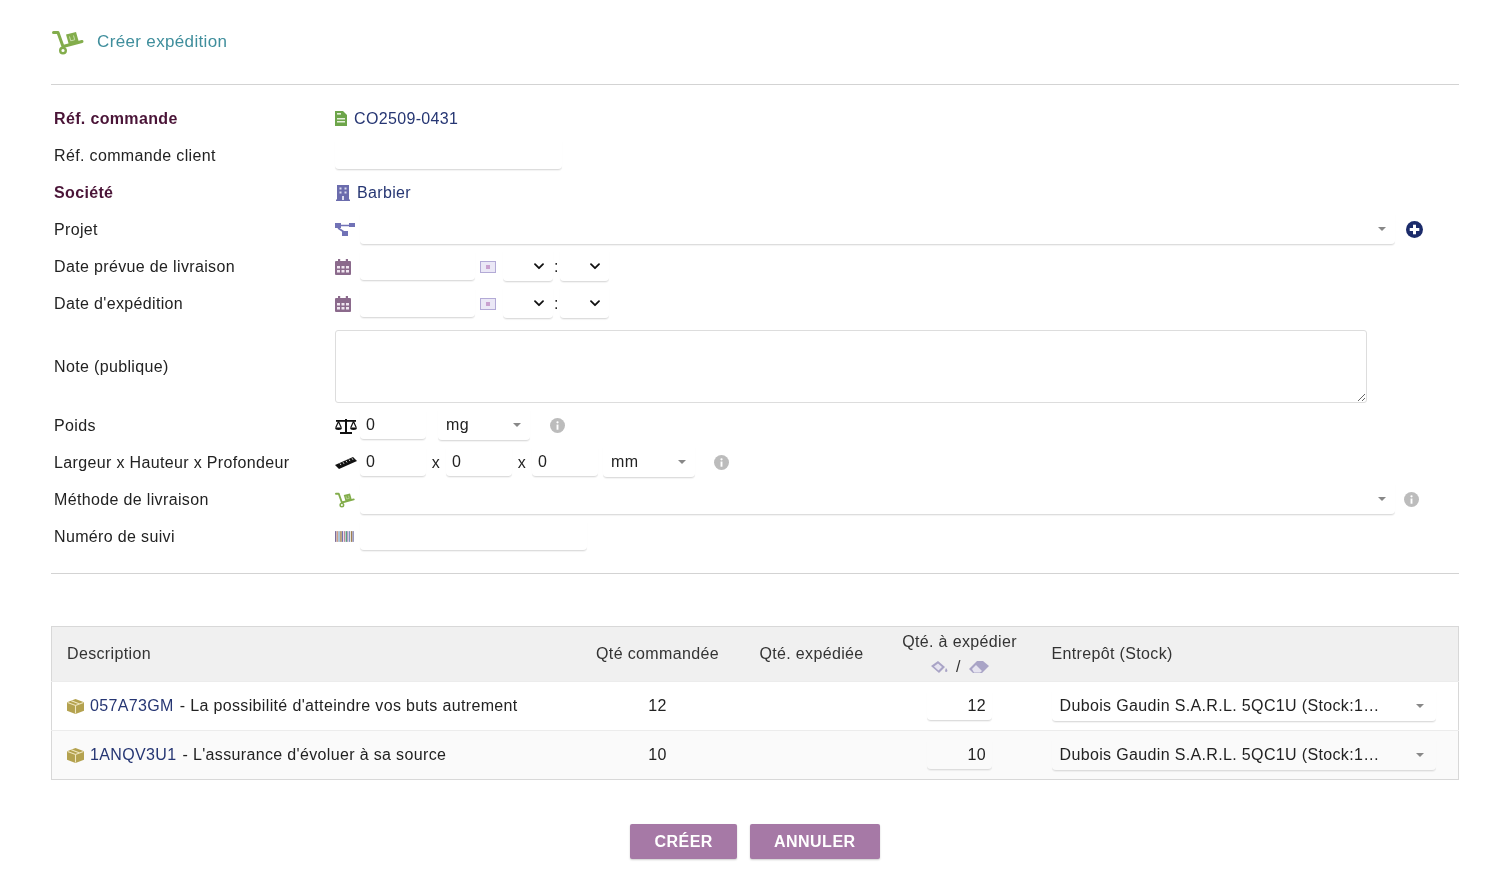 This screenshot has height=885, width=1489. What do you see at coordinates (75, 425) in the screenshot?
I see `field-label: Poids` at bounding box center [75, 425].